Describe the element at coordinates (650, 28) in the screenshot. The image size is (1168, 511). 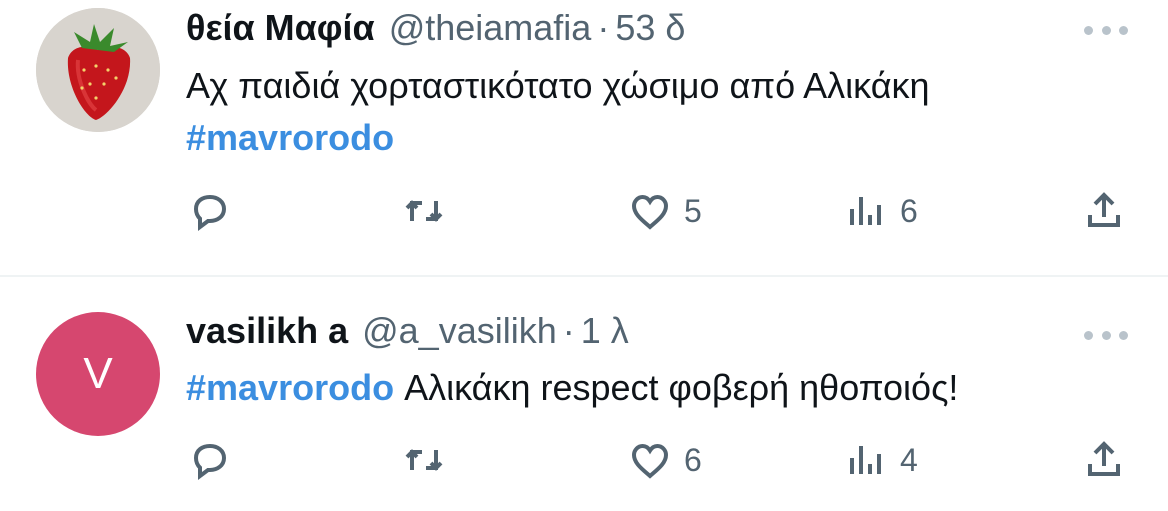
I see `timestamp: 53 δ` at that location.